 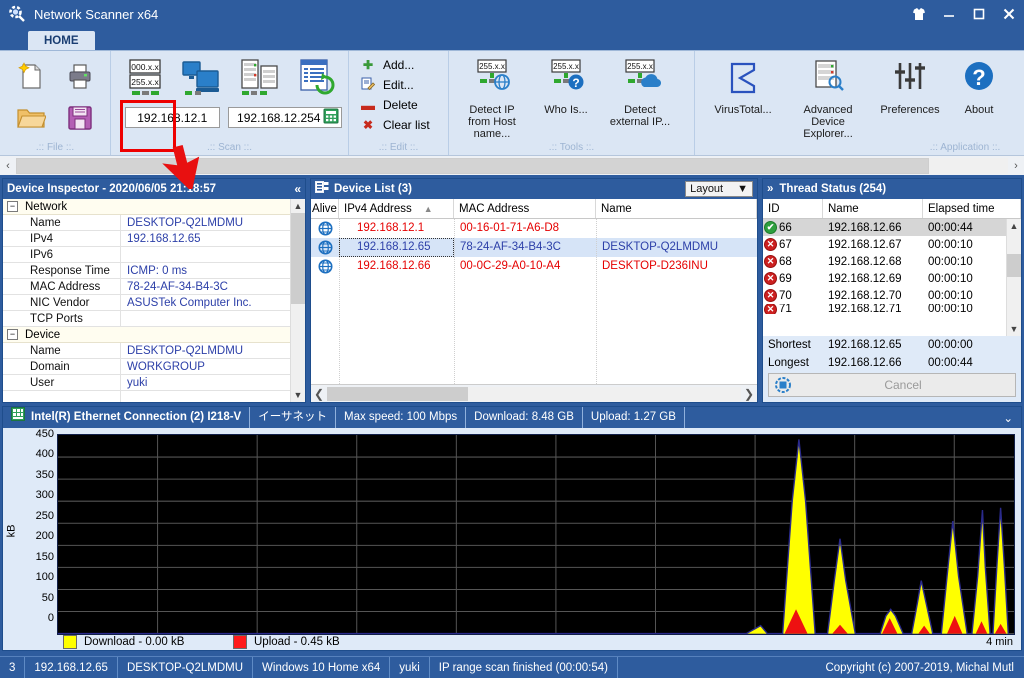 I want to click on row-key: User, so click(x=62, y=382).